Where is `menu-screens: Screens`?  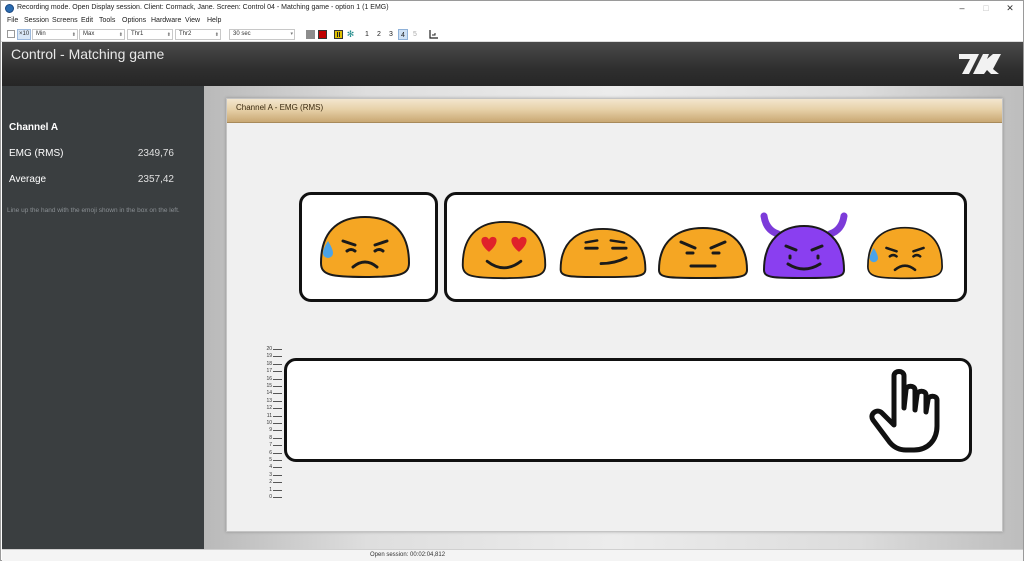 menu-screens: Screens is located at coordinates (65, 20).